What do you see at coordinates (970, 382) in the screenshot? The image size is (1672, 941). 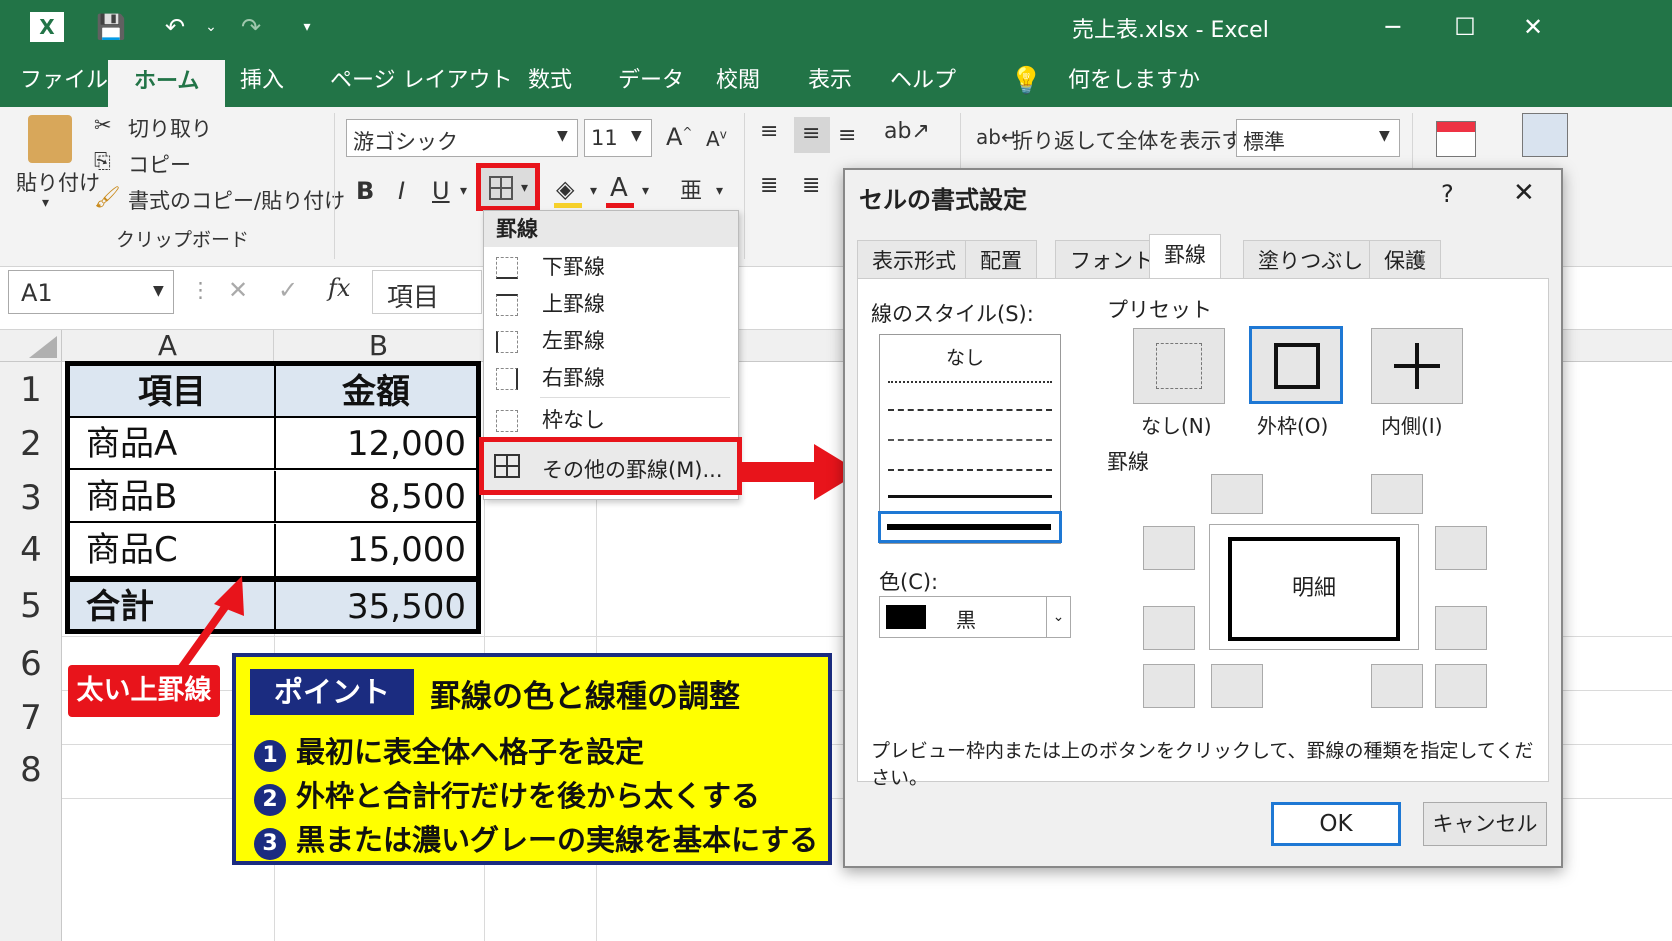 I see `line-style-dotted` at bounding box center [970, 382].